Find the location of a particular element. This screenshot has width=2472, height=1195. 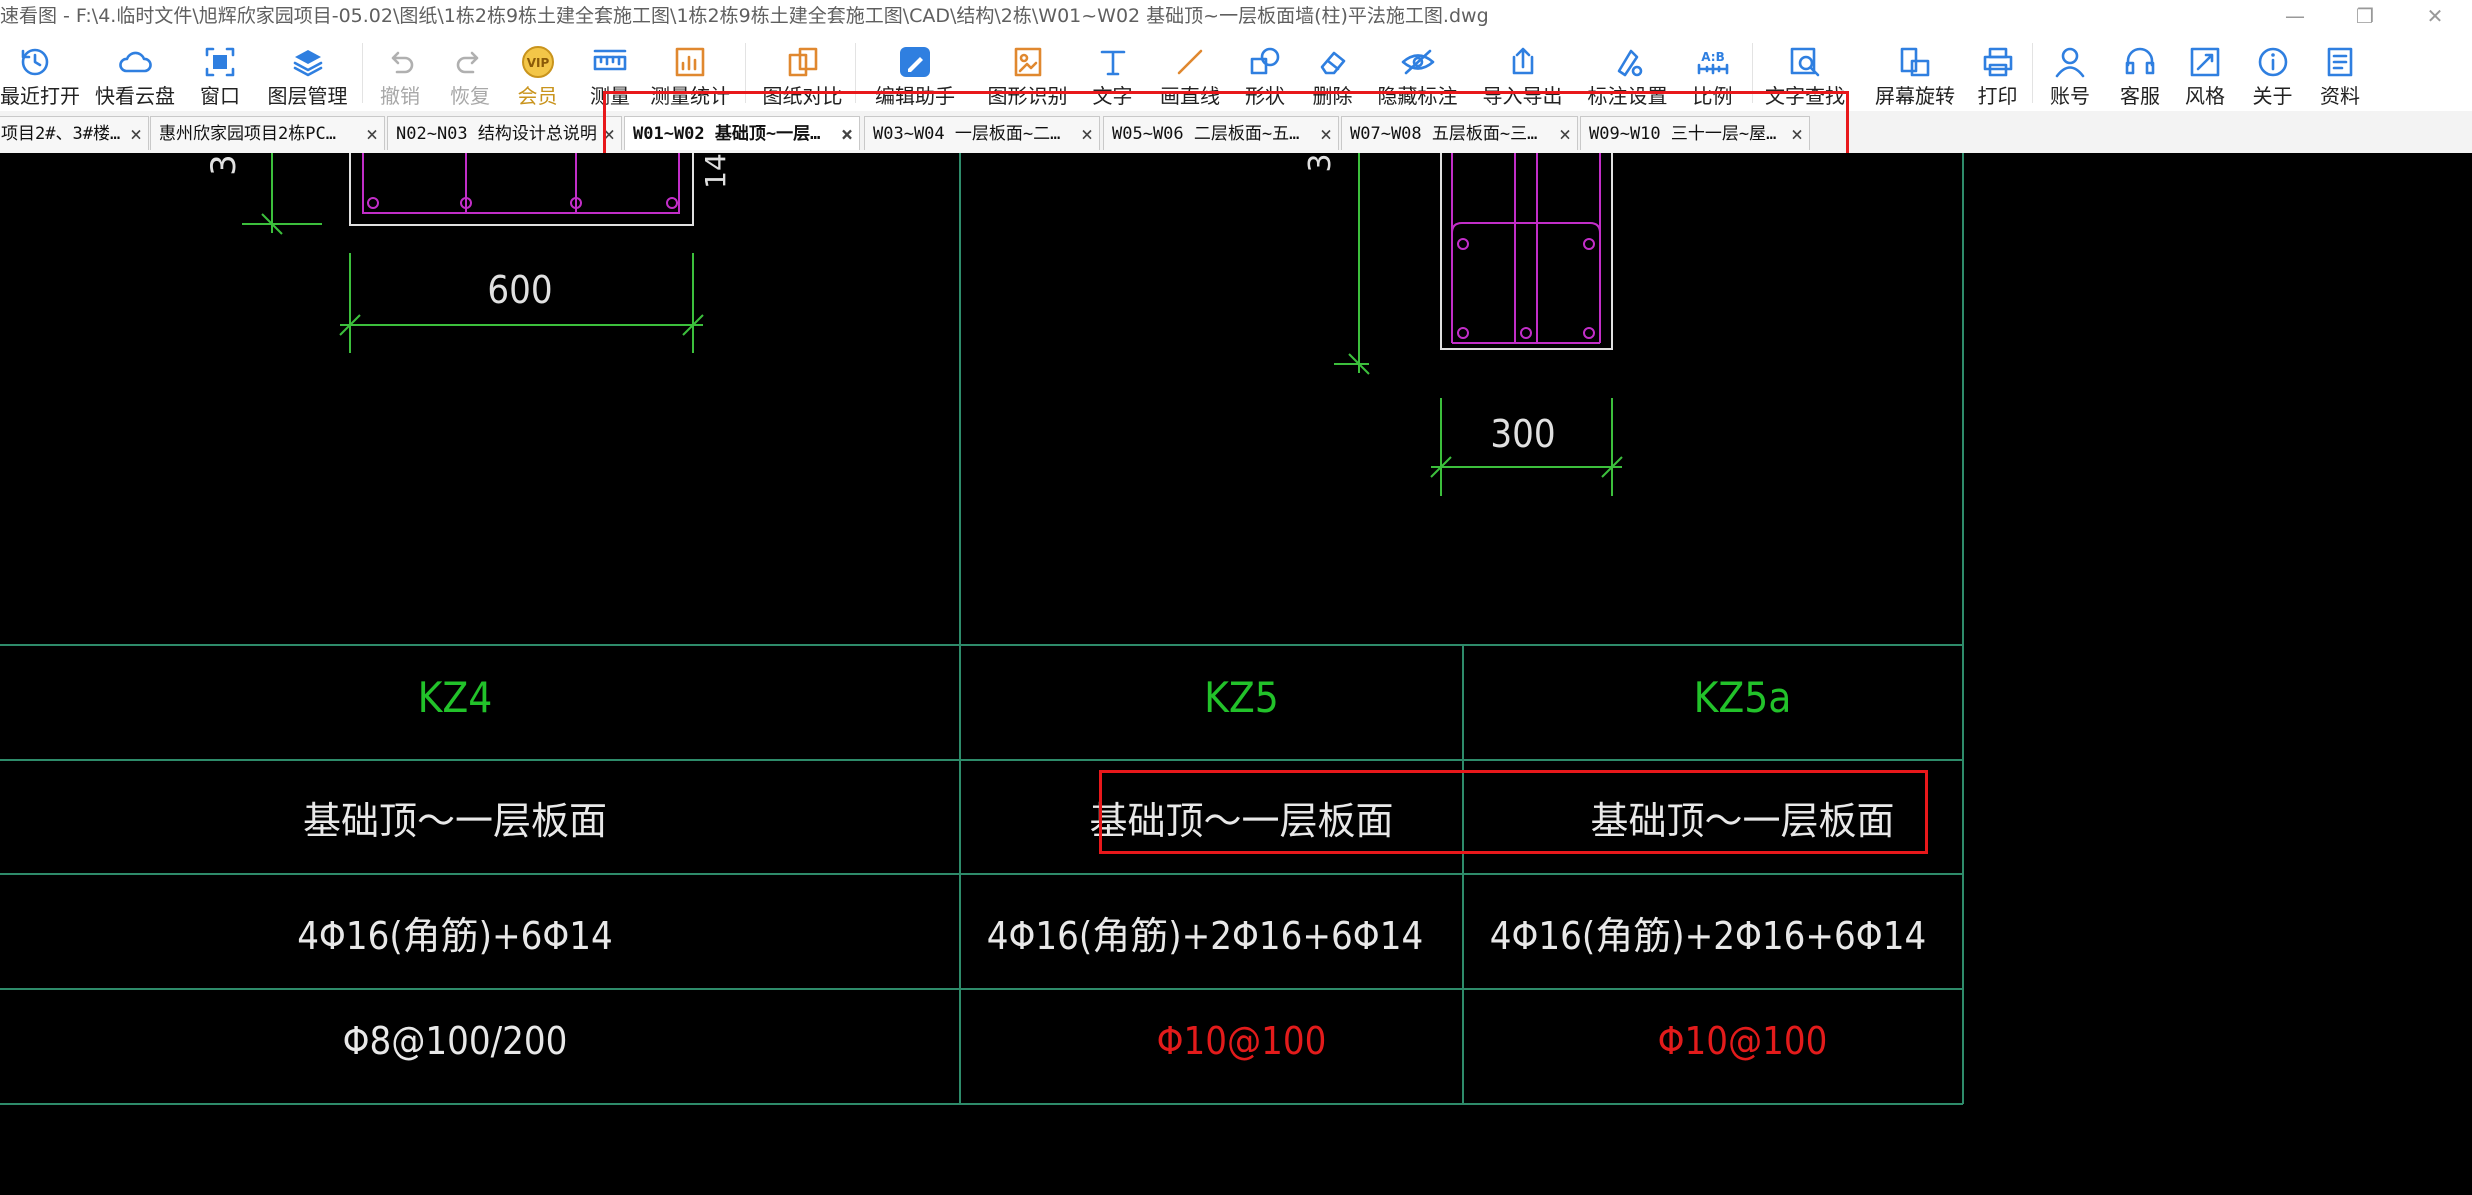

restore-button: ❐ is located at coordinates (2365, 16).